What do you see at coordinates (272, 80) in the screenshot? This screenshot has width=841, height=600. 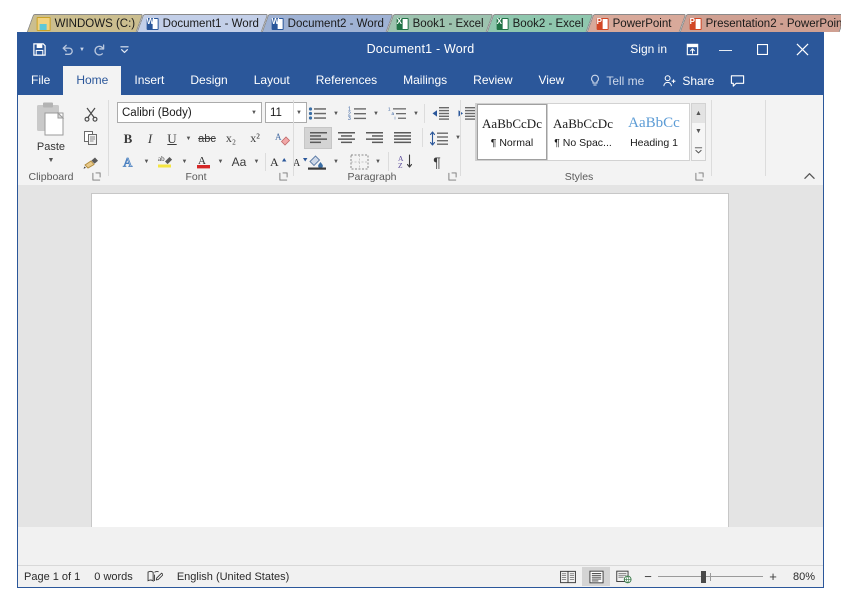 I see `ribbon-tab-layout: Layout` at bounding box center [272, 80].